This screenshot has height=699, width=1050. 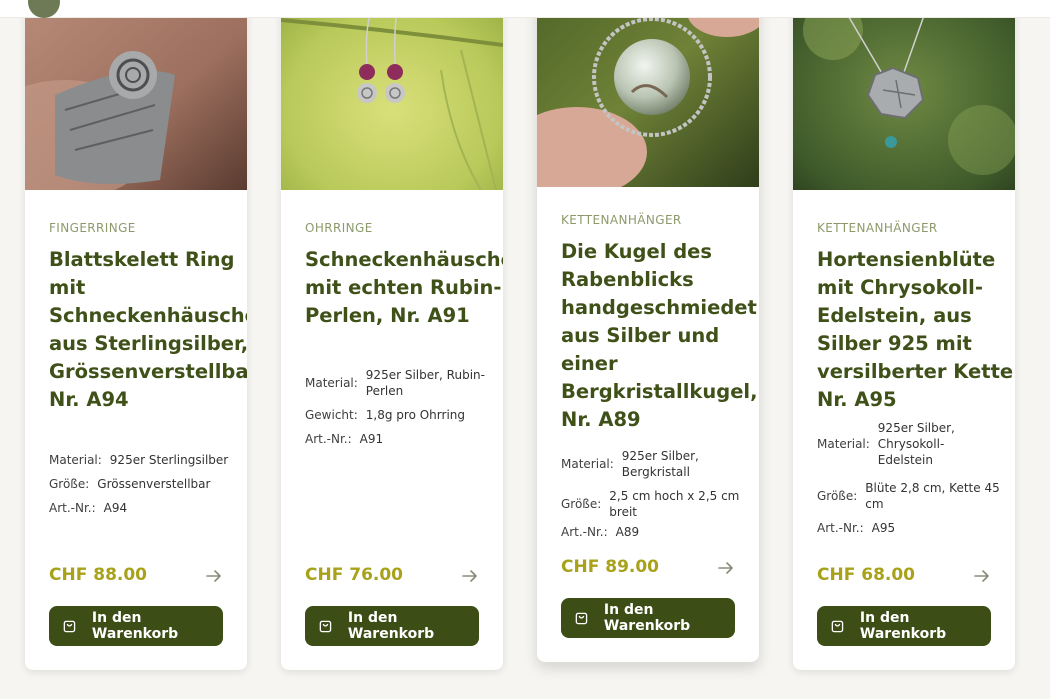 I want to click on spec-value: 925er Silber, Chrysokoll-Edelstein, so click(x=916, y=444).